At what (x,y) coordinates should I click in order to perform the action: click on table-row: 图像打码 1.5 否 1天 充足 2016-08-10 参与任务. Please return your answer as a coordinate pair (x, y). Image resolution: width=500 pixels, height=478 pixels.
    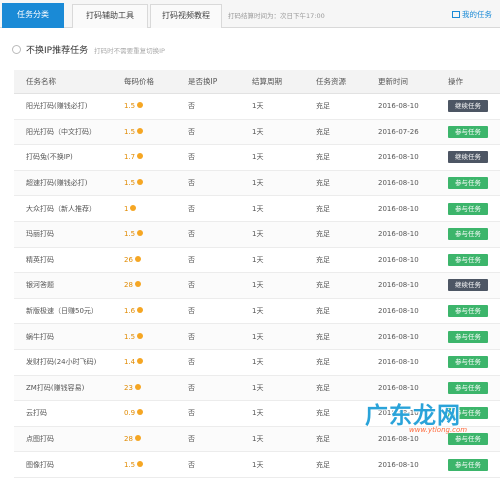
    Looking at the image, I should click on (257, 464).